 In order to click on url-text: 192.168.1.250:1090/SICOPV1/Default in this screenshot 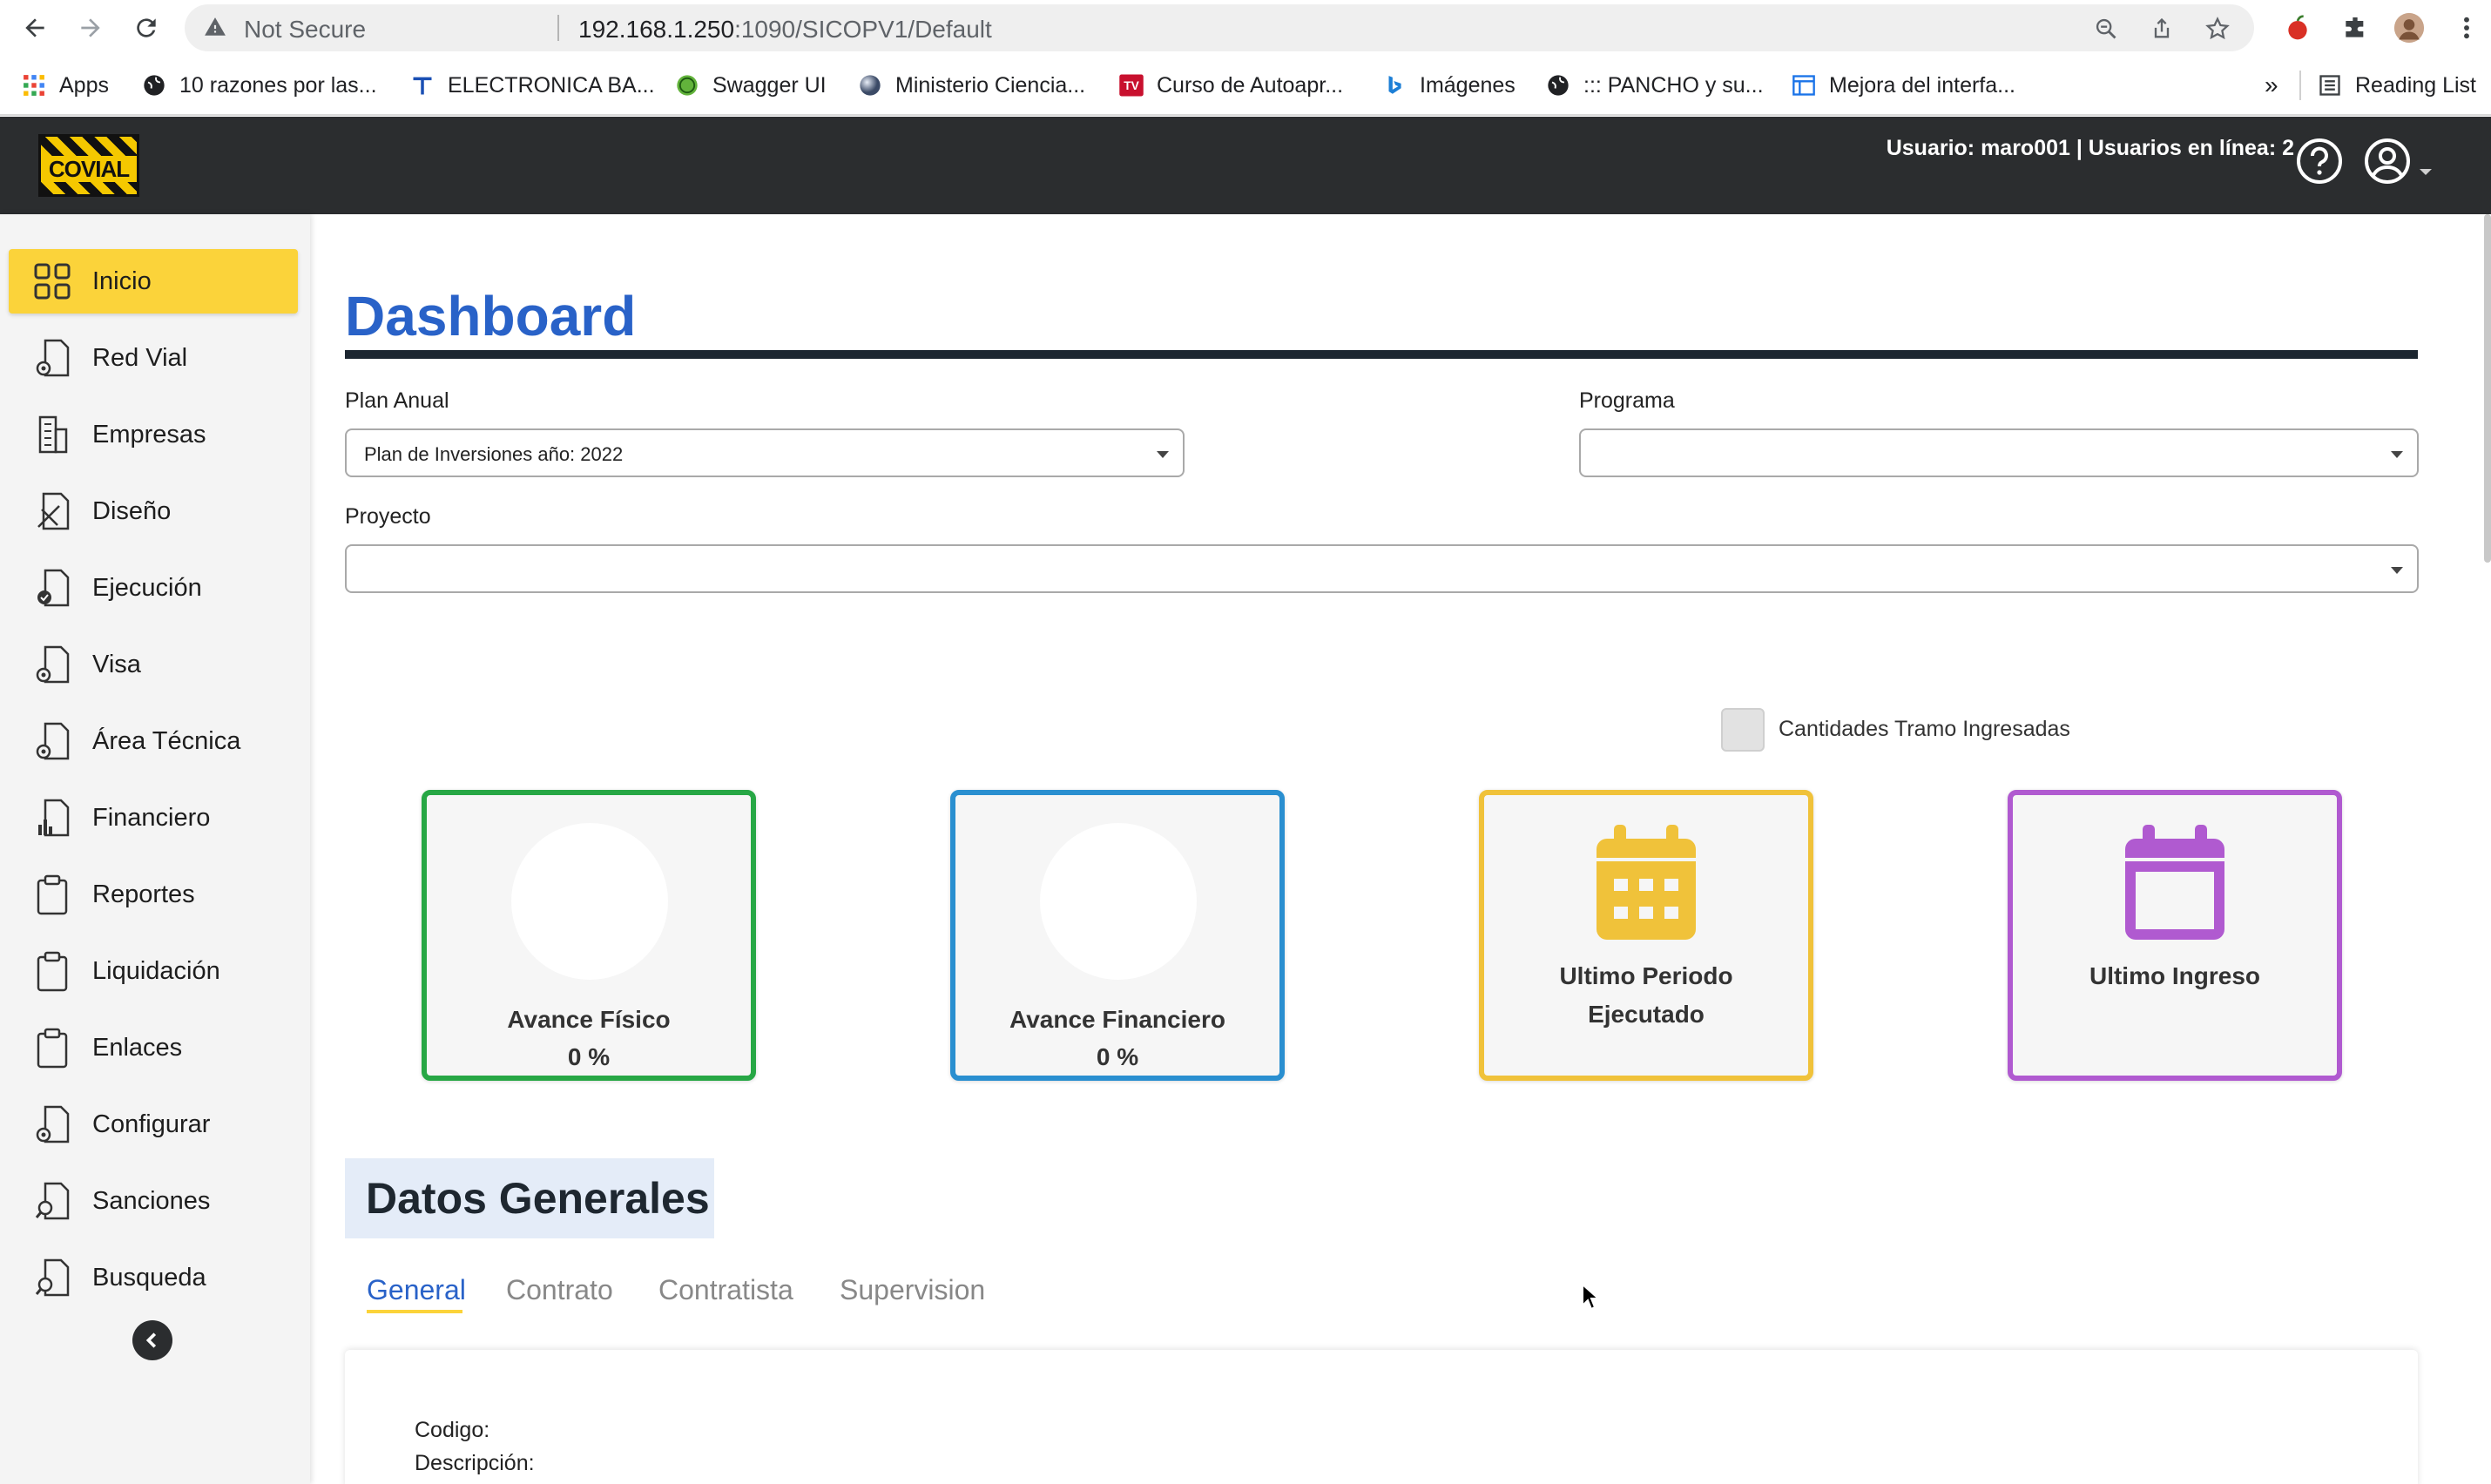, I will do `click(785, 30)`.